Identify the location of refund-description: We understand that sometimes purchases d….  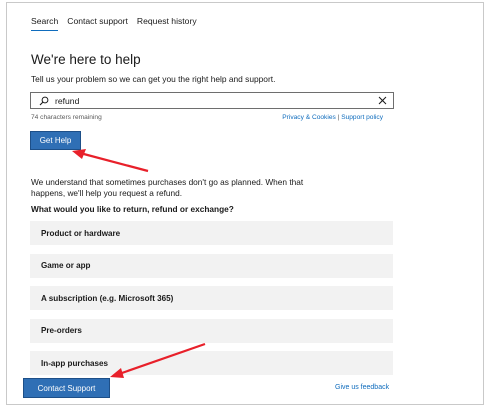
(167, 187).